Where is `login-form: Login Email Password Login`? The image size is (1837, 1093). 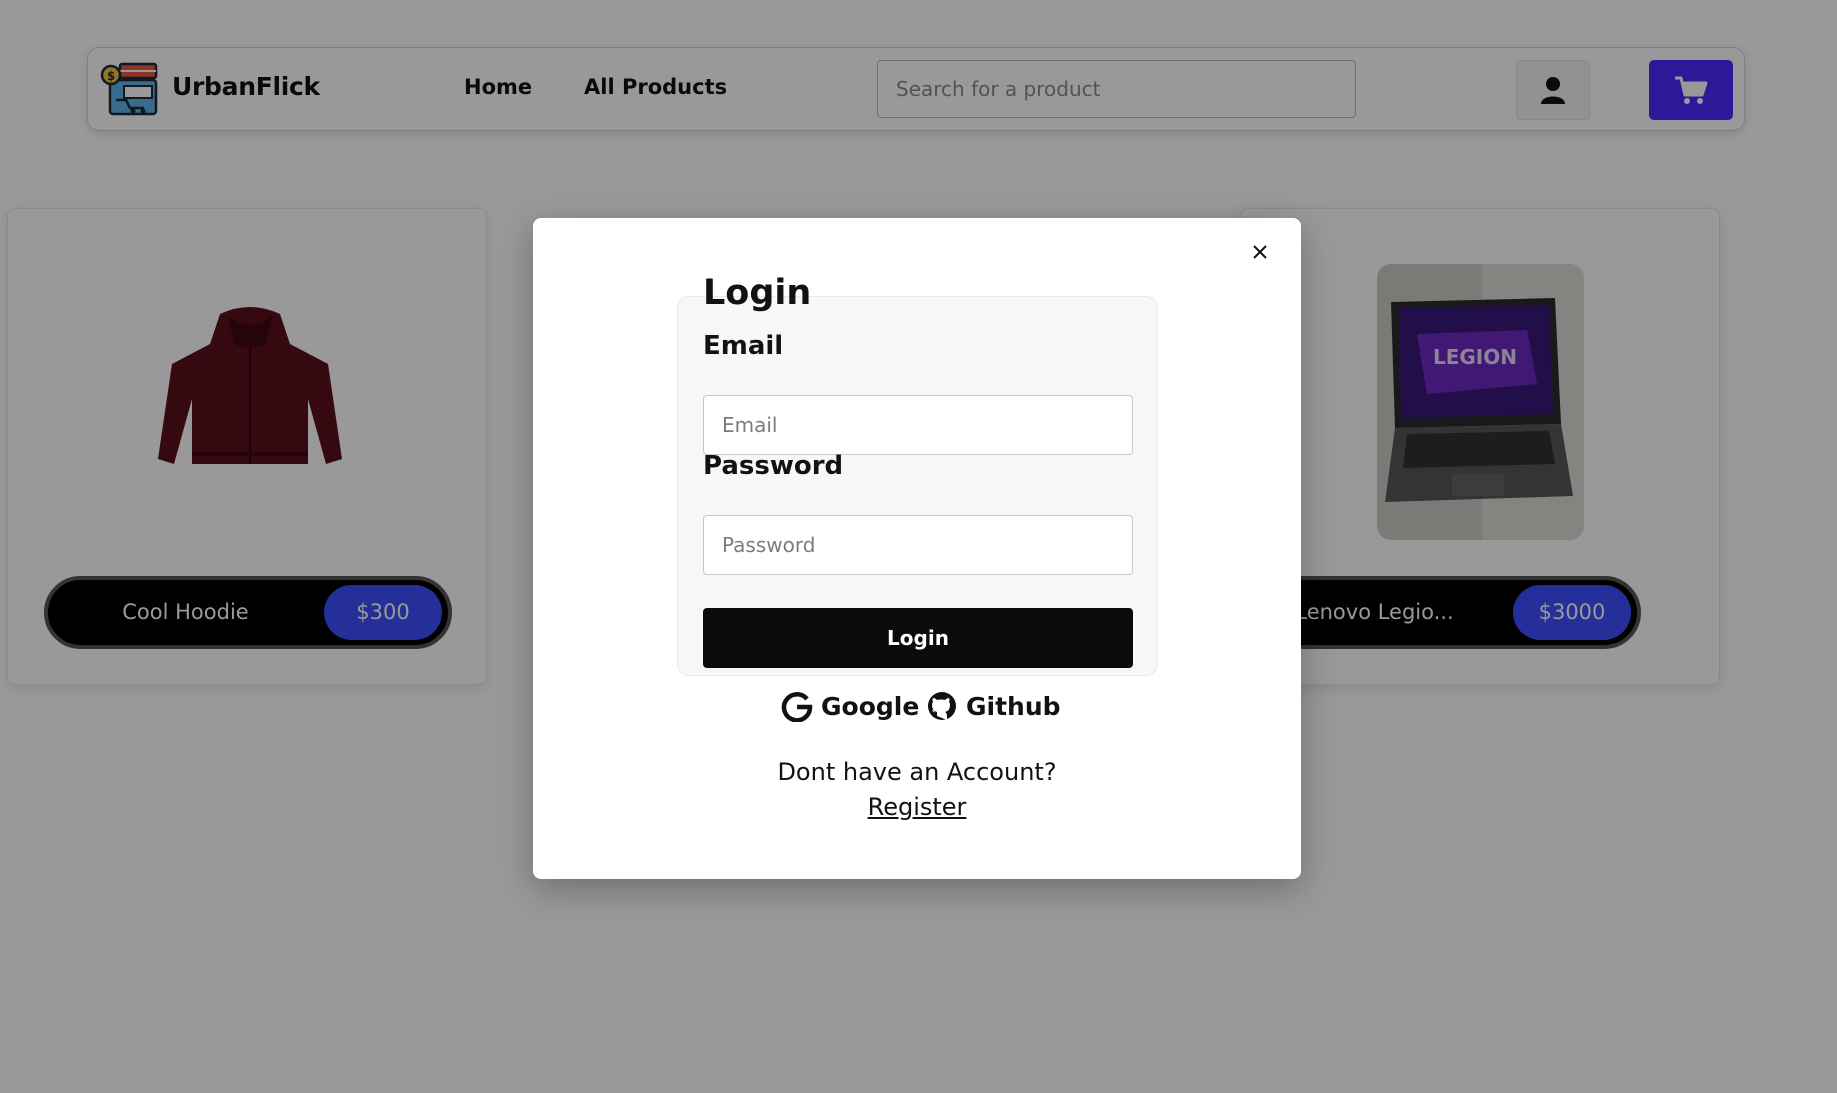 login-form: Login Email Password Login is located at coordinates (917, 474).